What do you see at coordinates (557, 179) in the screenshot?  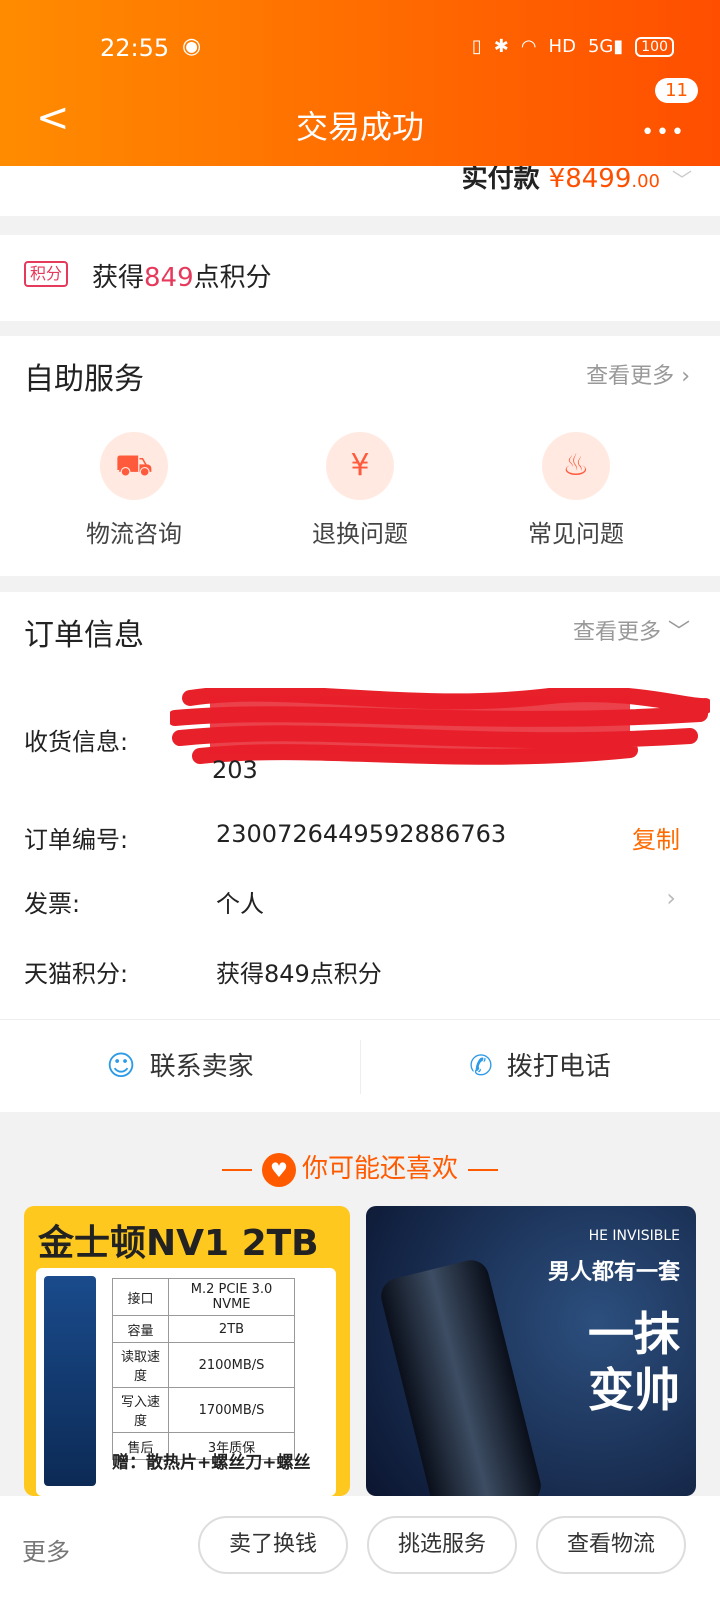 I see `currency-symbol: ¥` at bounding box center [557, 179].